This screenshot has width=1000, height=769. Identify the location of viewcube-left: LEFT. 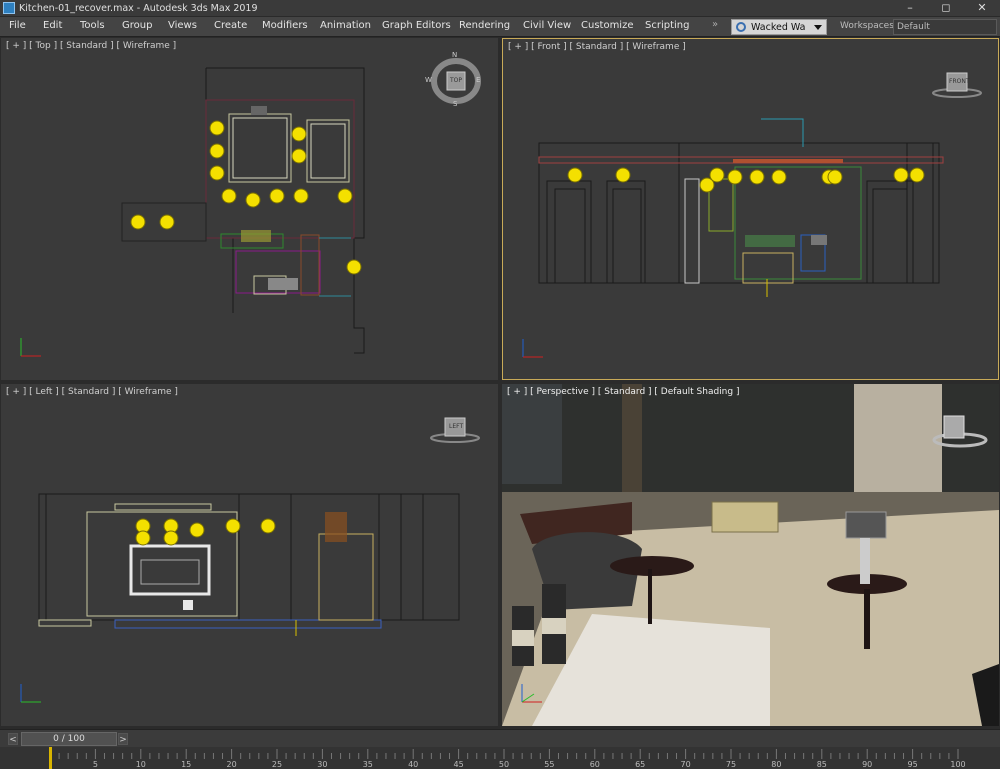
(455, 429).